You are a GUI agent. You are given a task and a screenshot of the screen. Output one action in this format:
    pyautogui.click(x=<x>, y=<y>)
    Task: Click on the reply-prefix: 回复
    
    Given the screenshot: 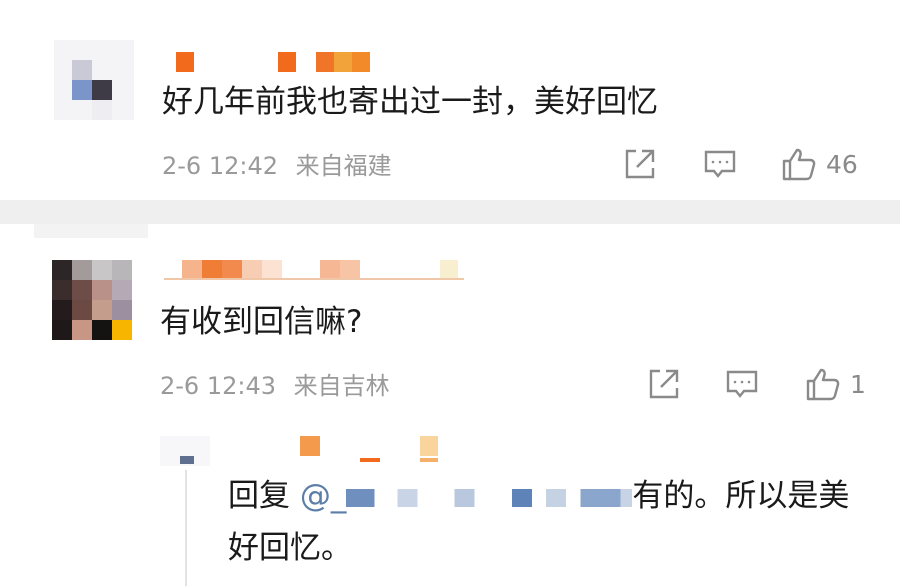 What is the action you would take?
    pyautogui.click(x=259, y=496)
    